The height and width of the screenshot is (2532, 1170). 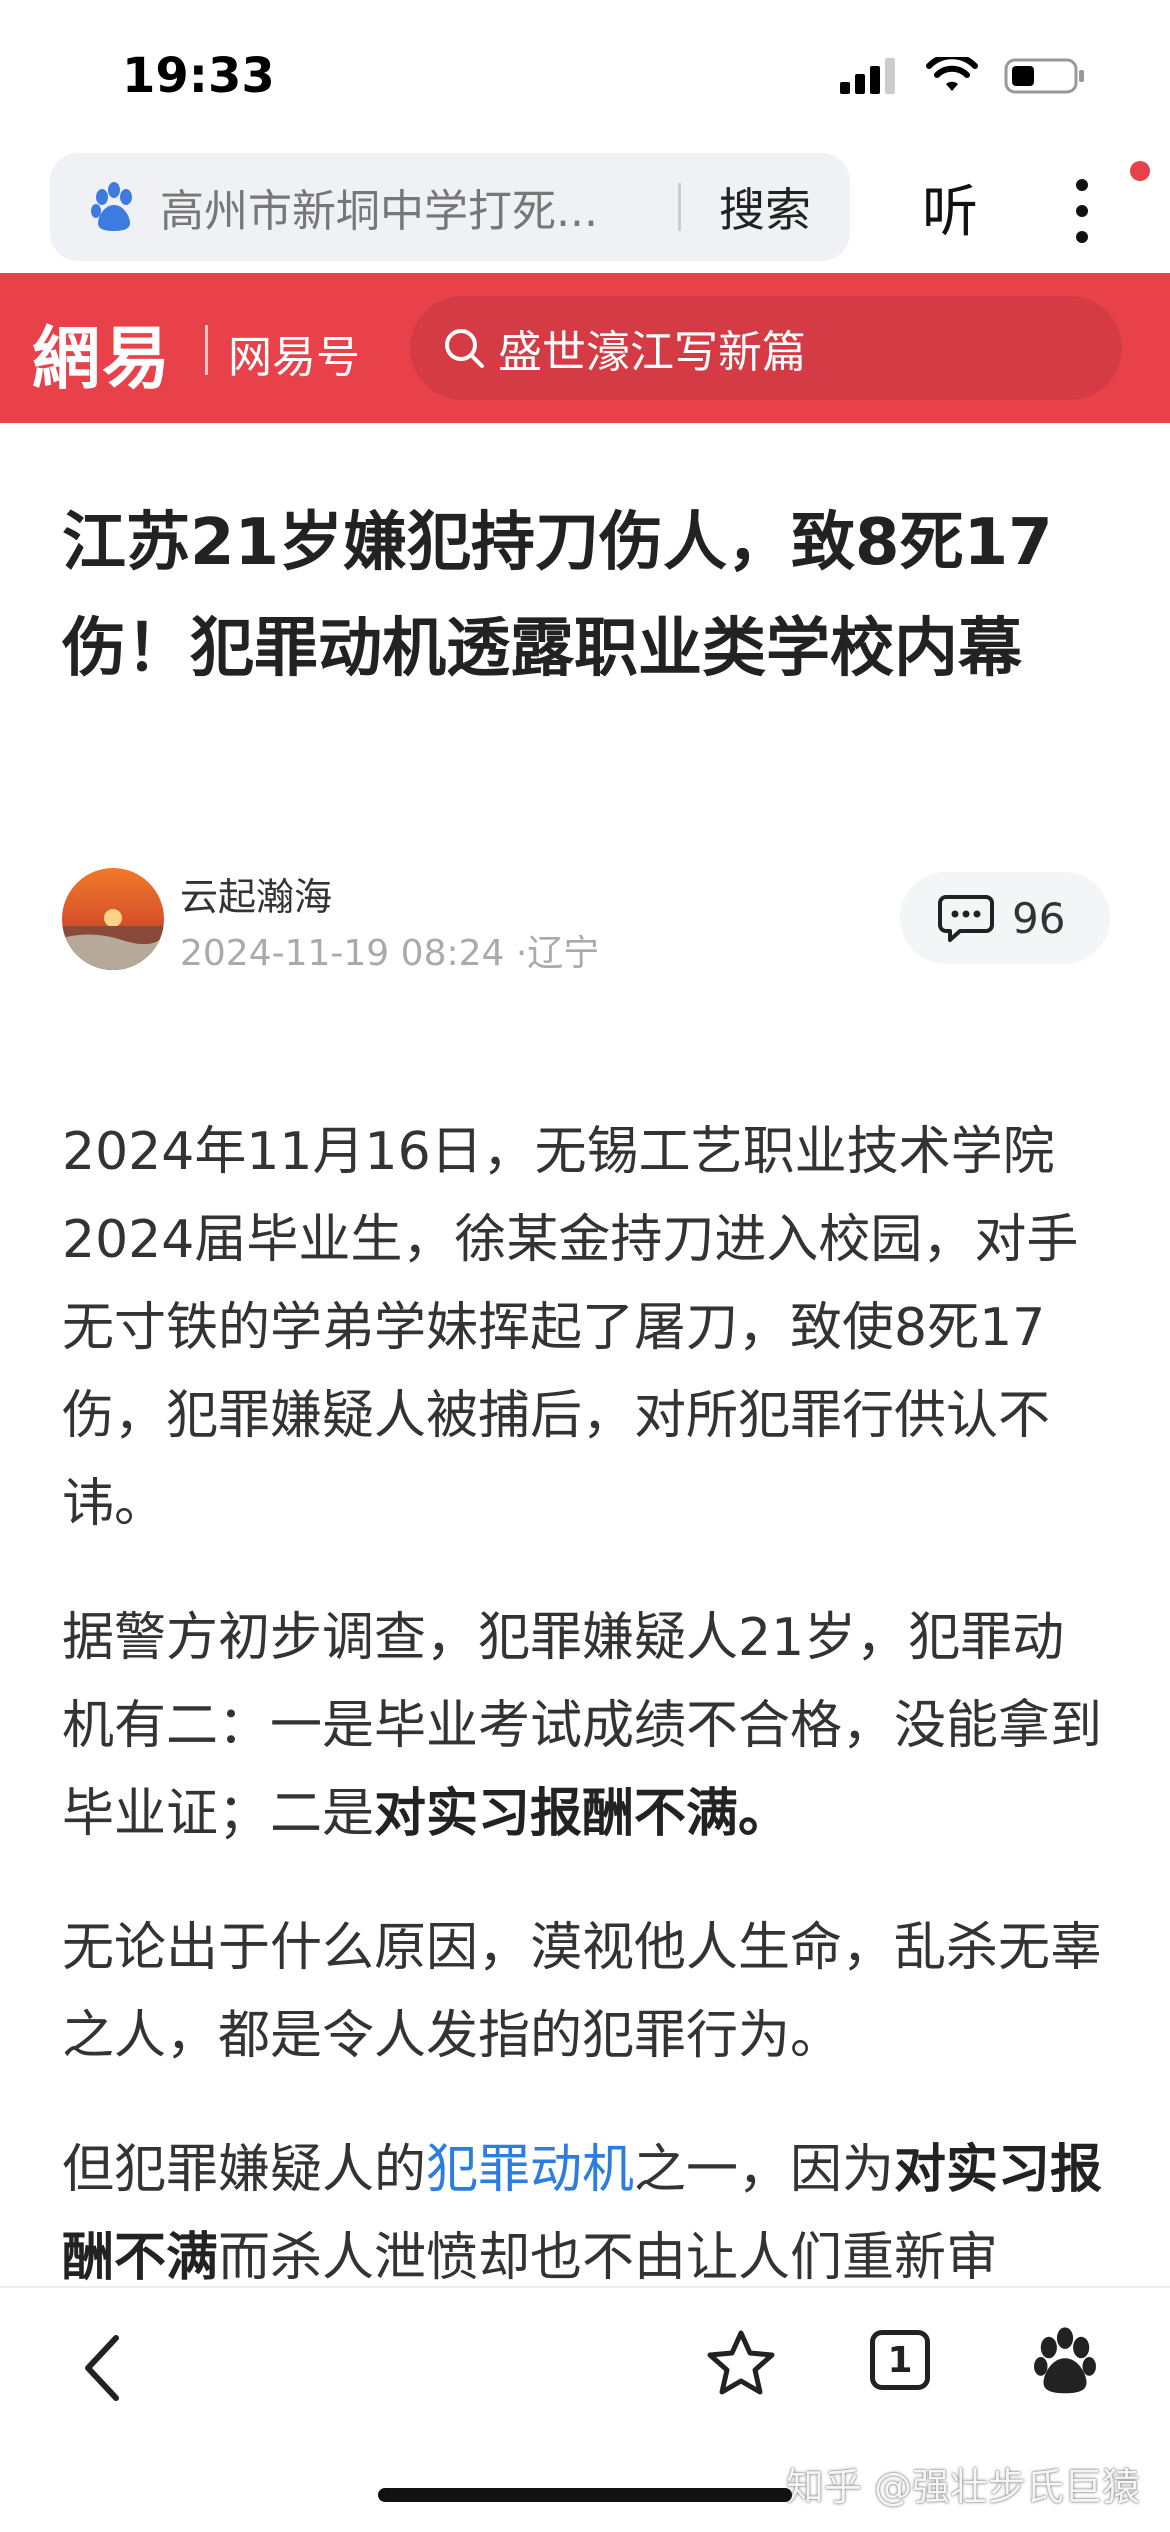 What do you see at coordinates (530, 2170) in the screenshot?
I see `crime-motive-link: 犯罪动机` at bounding box center [530, 2170].